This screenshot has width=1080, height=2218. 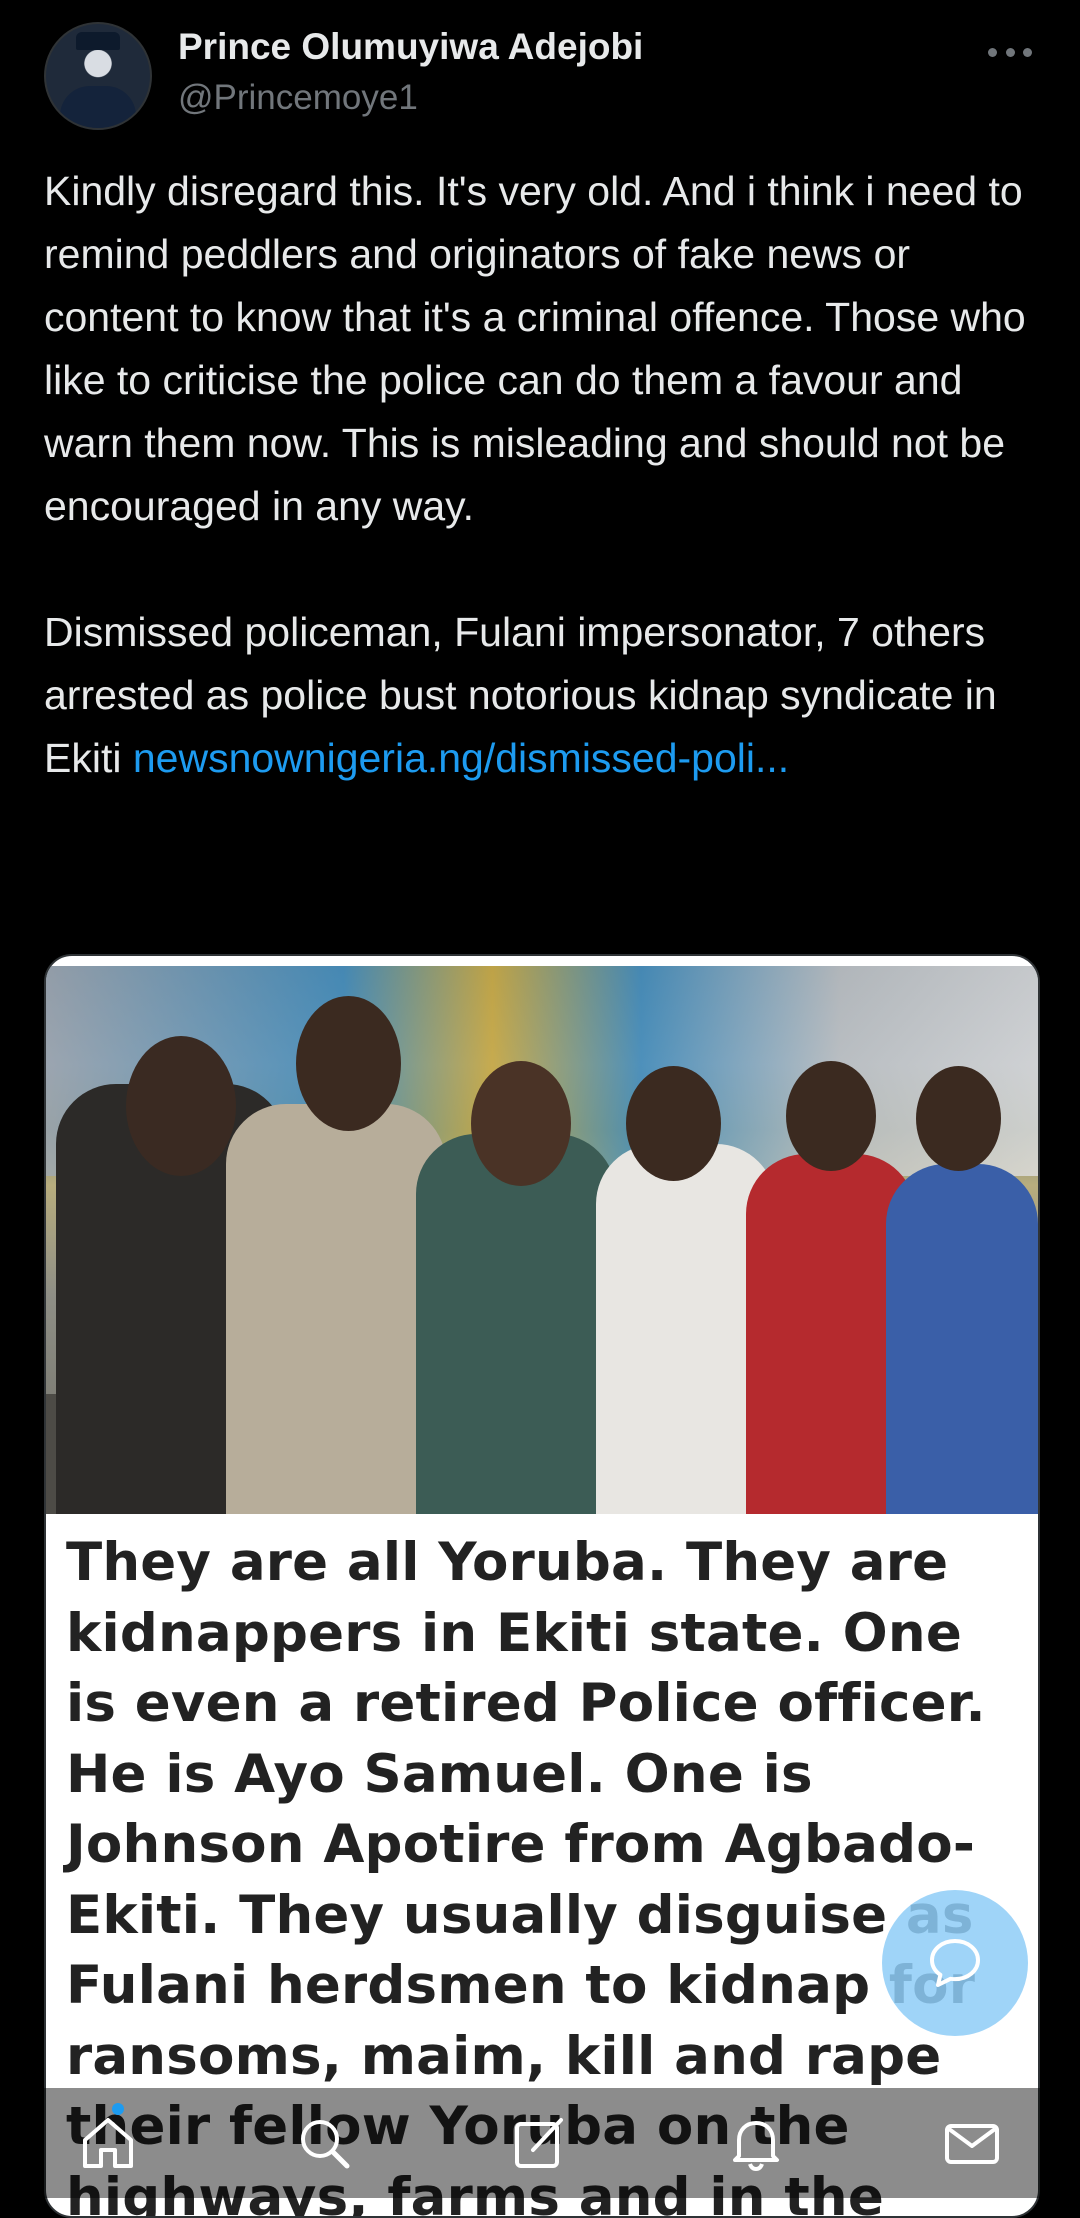 I want to click on search-icon, so click(x=325, y=2144).